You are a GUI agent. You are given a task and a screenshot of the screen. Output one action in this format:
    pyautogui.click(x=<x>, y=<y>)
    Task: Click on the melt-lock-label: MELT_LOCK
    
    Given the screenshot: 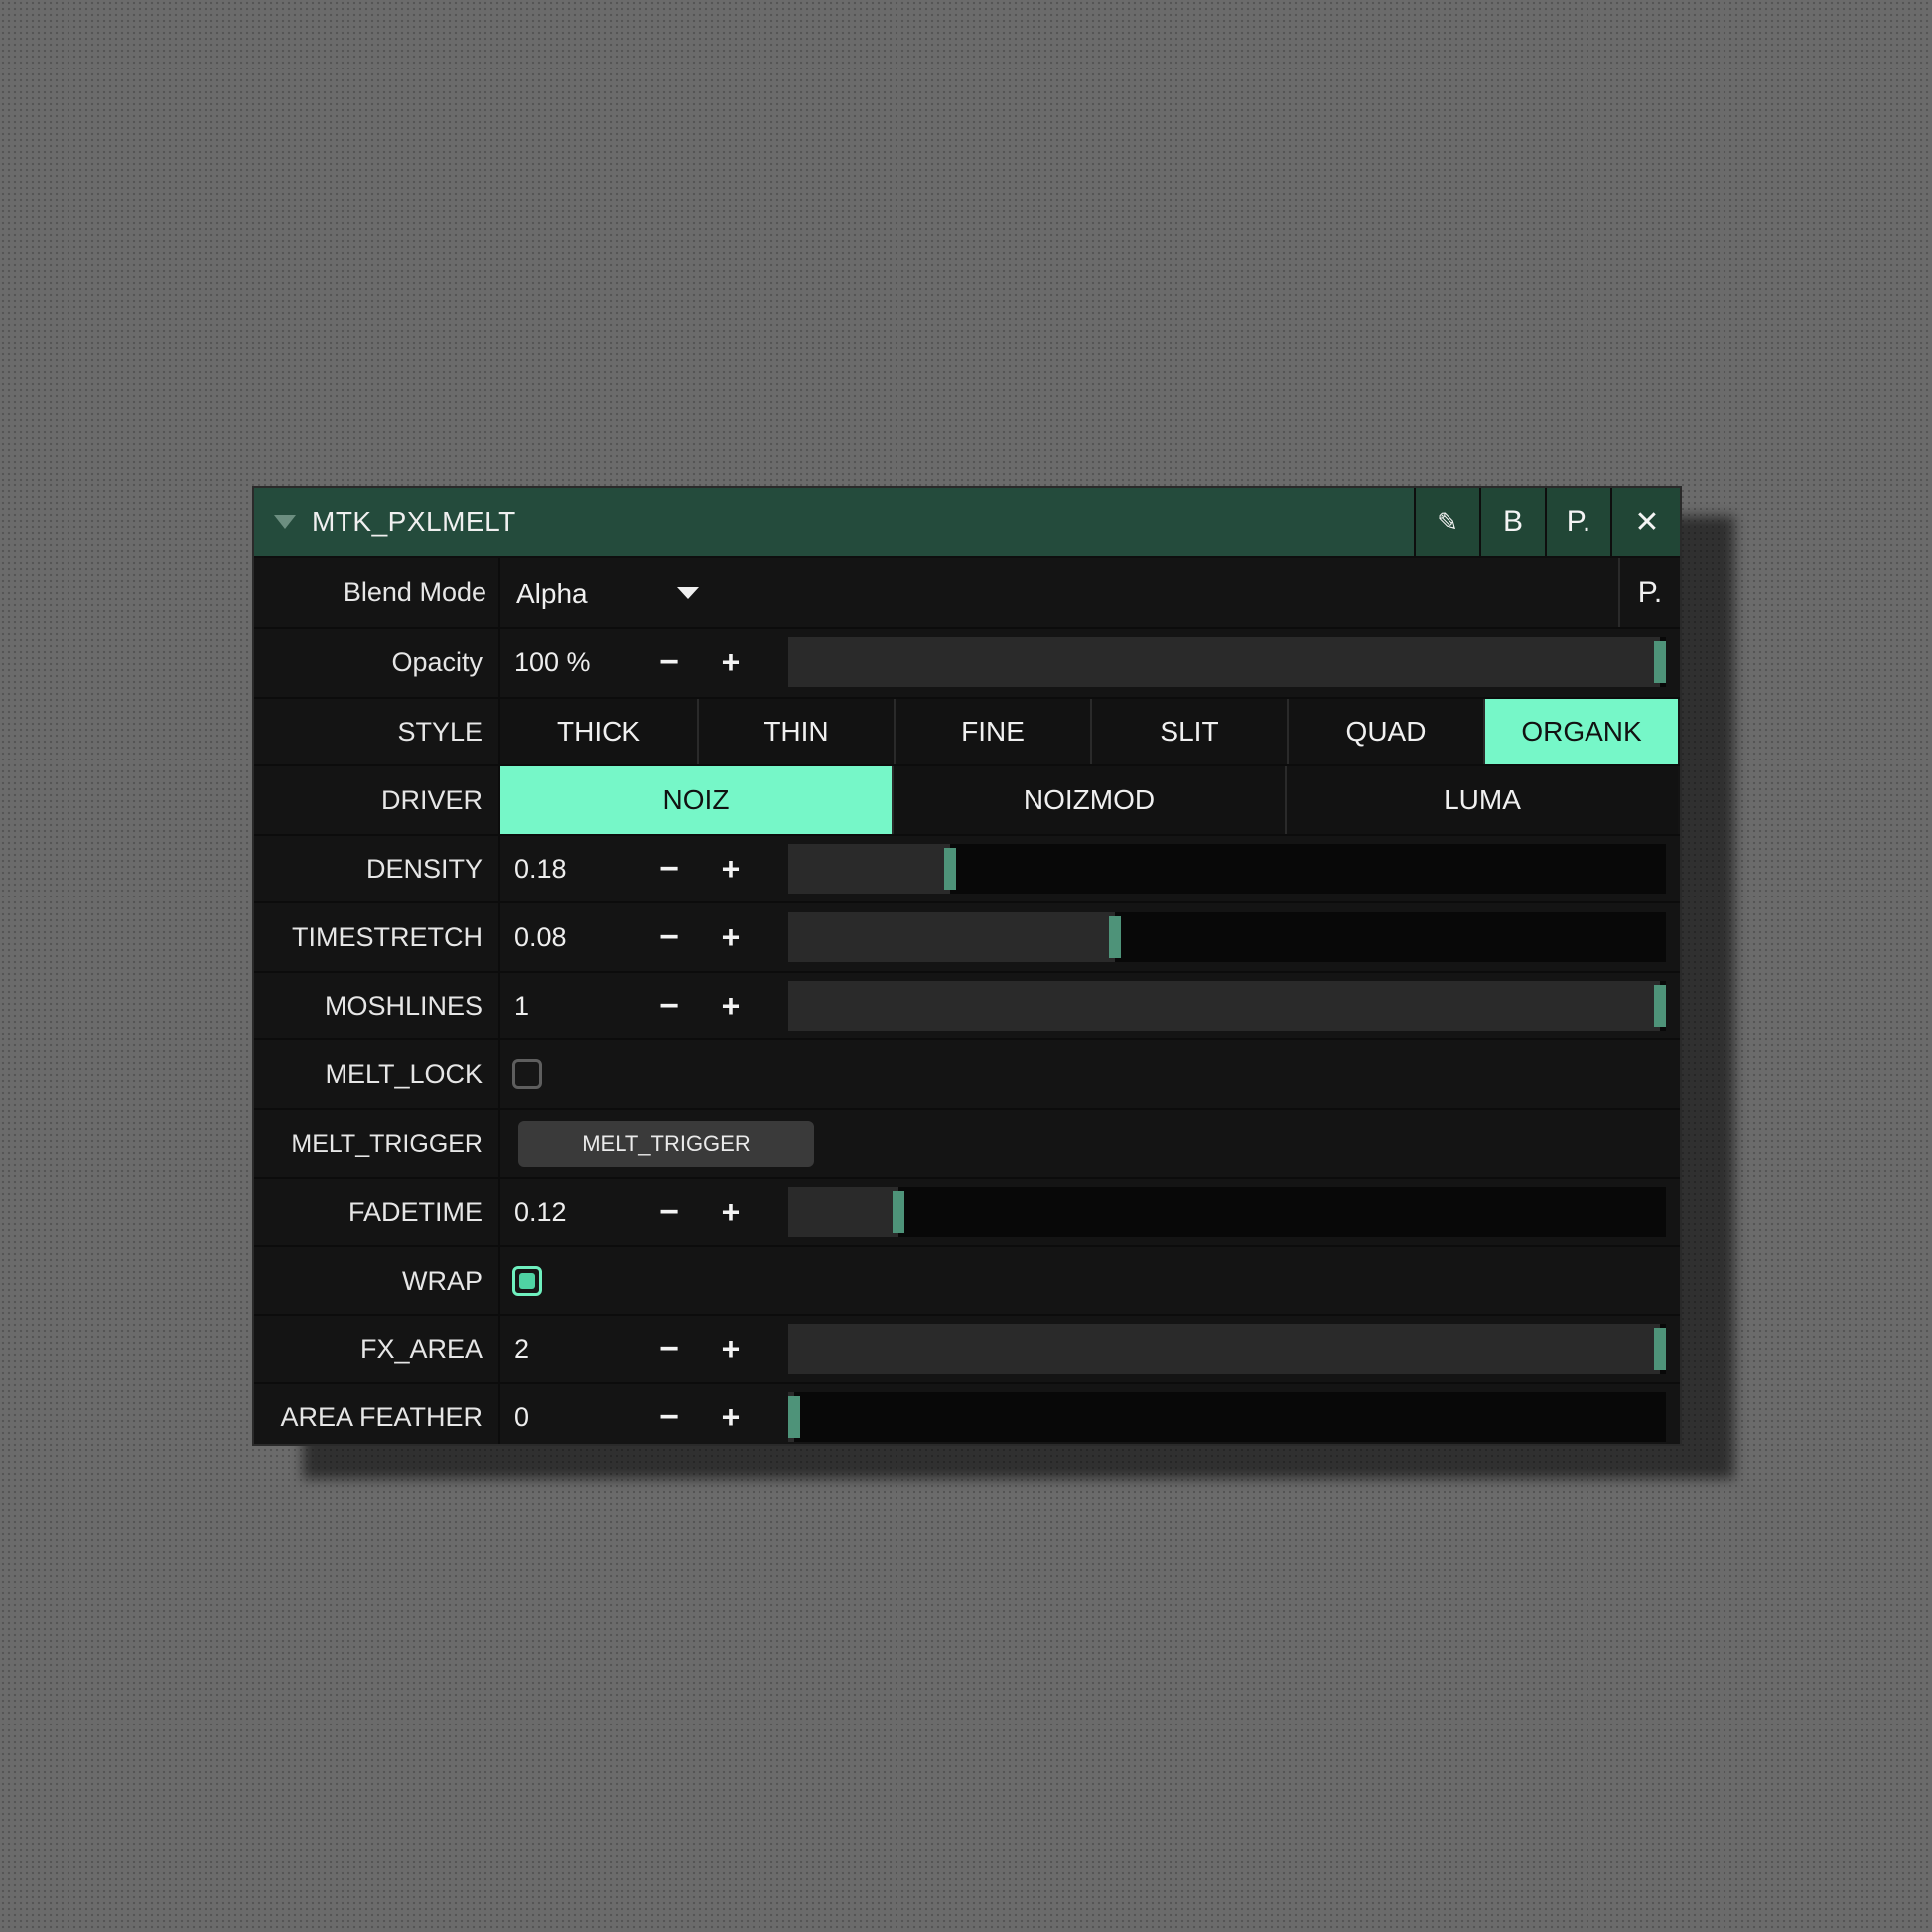 What is the action you would take?
    pyautogui.click(x=404, y=1074)
    